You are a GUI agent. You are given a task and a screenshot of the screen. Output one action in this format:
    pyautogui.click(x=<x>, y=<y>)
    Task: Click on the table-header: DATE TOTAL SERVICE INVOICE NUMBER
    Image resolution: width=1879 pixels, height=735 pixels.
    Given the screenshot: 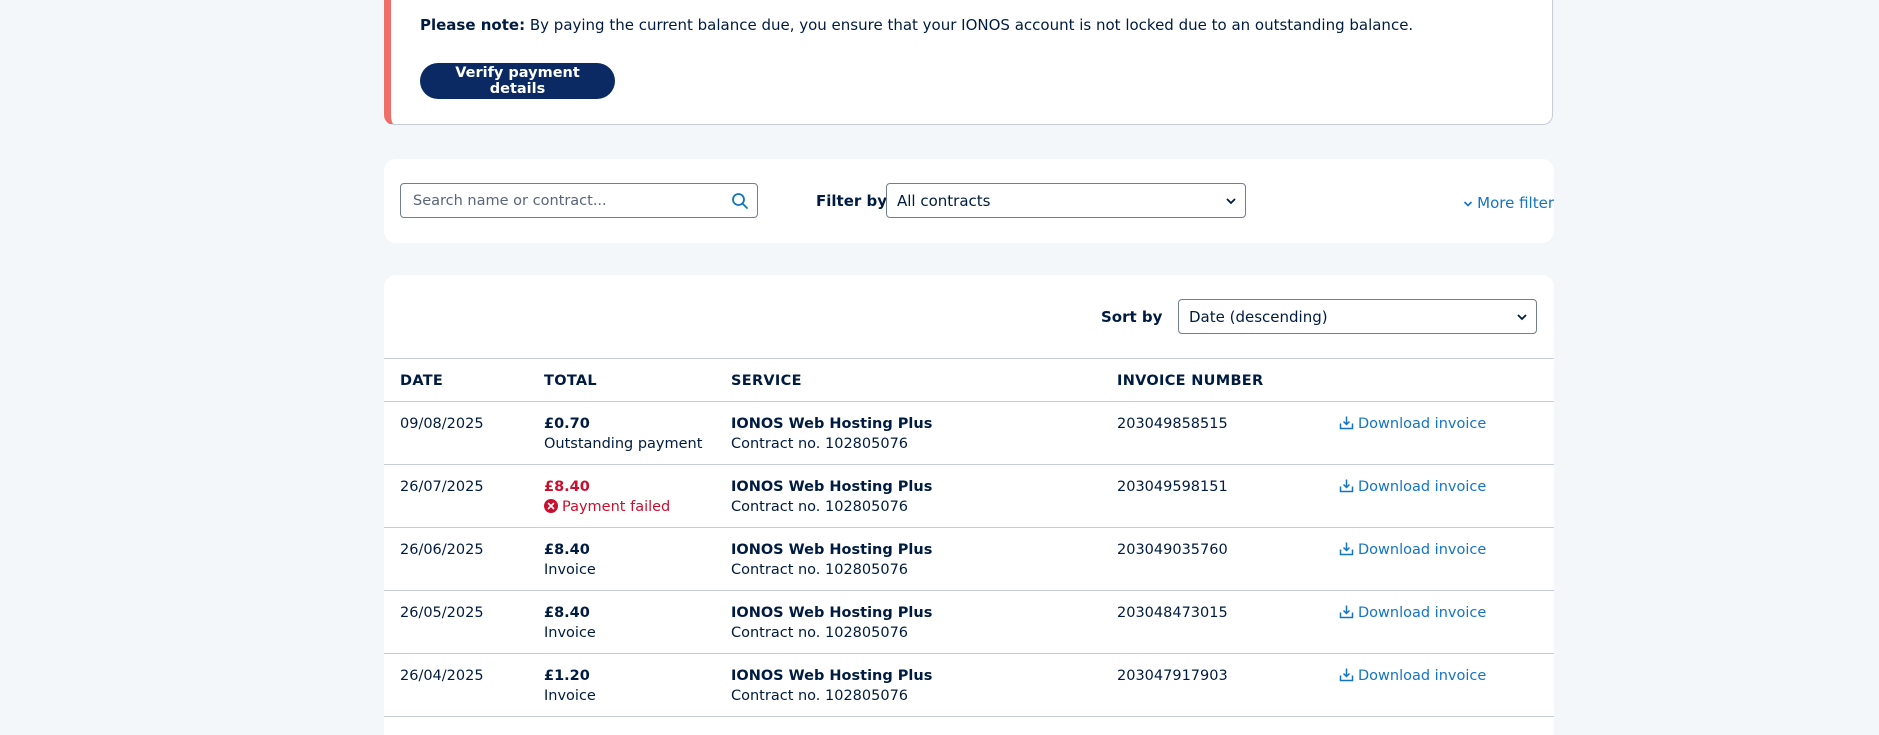 What is the action you would take?
    pyautogui.click(x=969, y=380)
    